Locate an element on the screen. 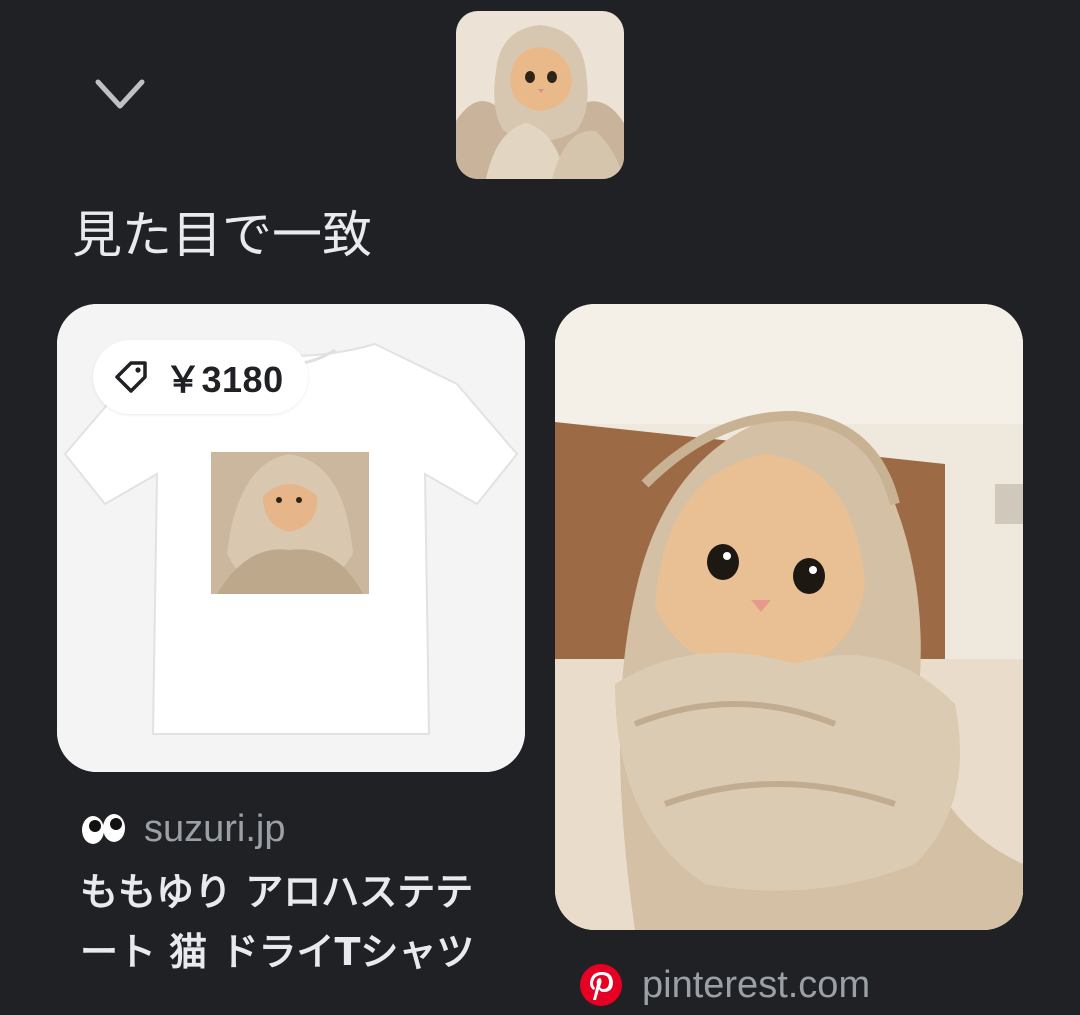  price-badge: ￥3180 is located at coordinates (200, 377).